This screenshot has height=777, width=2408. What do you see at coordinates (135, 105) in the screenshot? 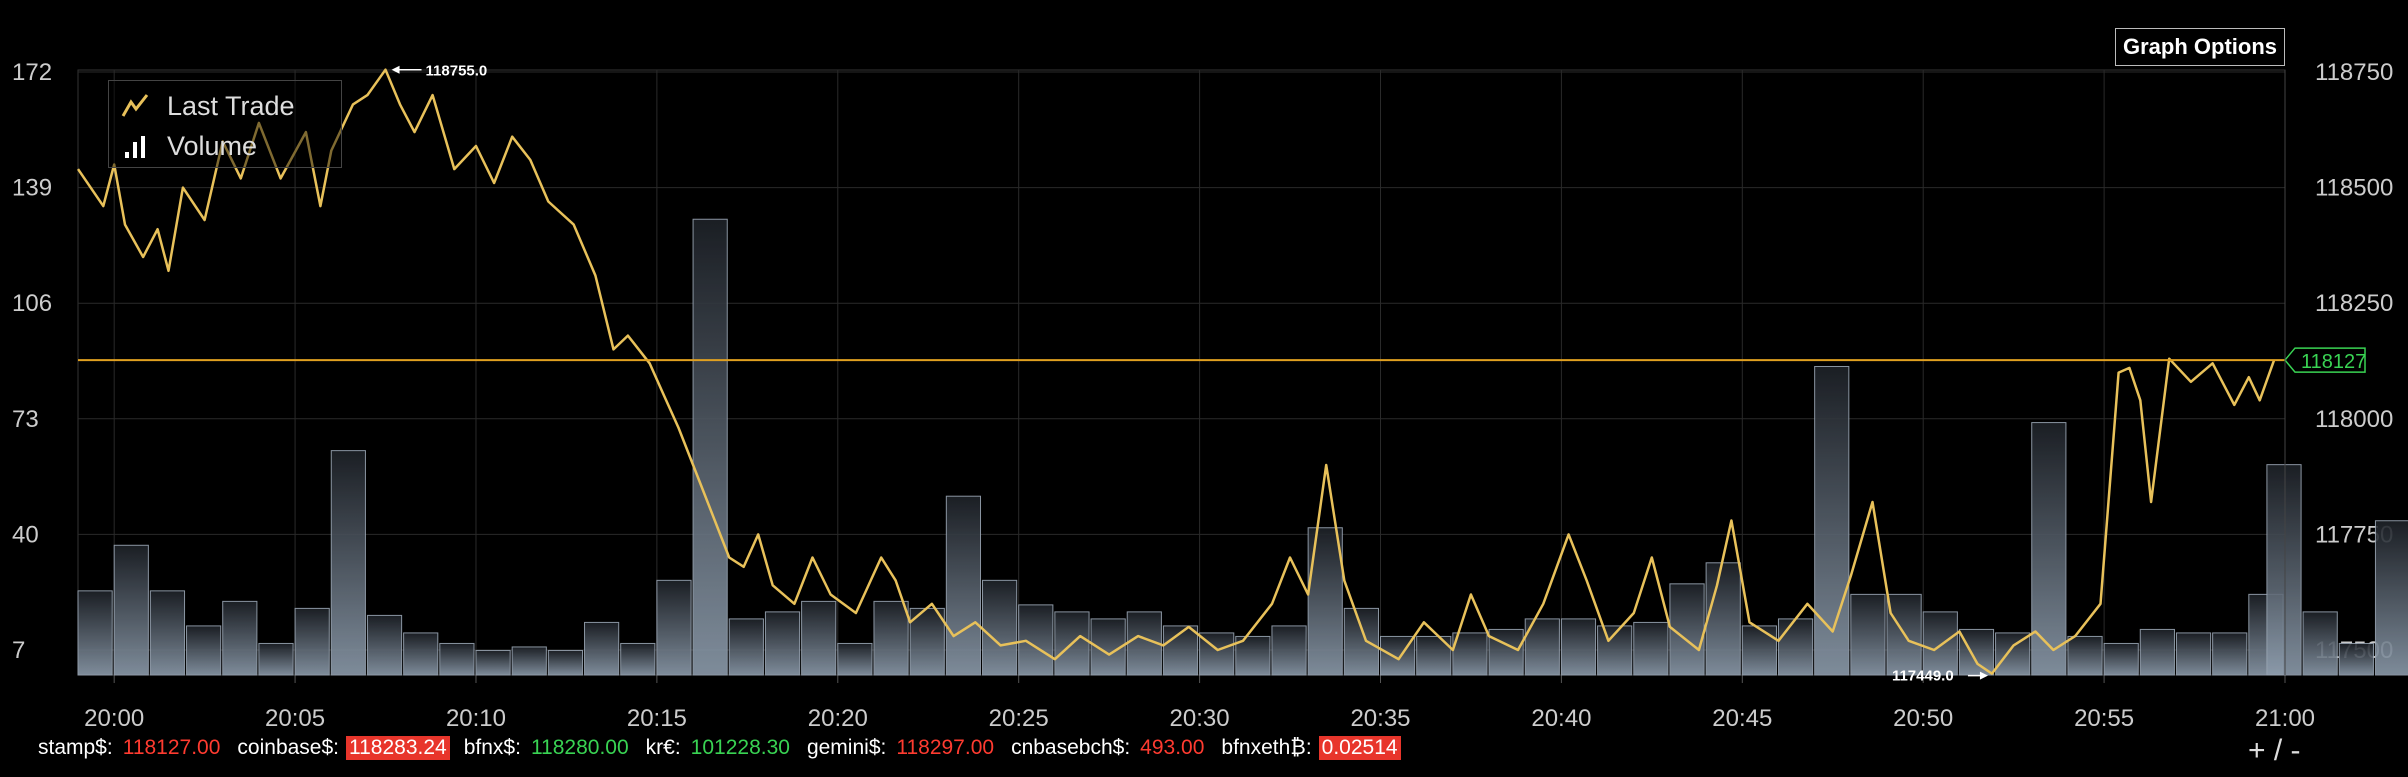
I see `line-chart-icon` at bounding box center [135, 105].